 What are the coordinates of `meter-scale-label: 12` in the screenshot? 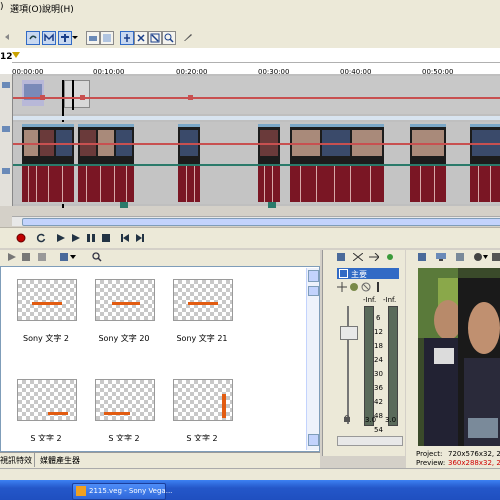 It's located at (378, 332).